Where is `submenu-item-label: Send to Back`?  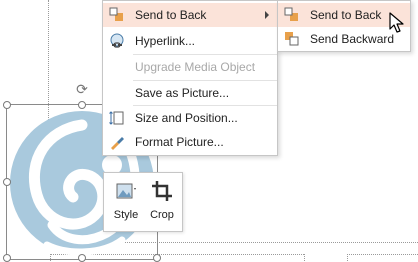 submenu-item-label: Send to Back is located at coordinates (346, 15).